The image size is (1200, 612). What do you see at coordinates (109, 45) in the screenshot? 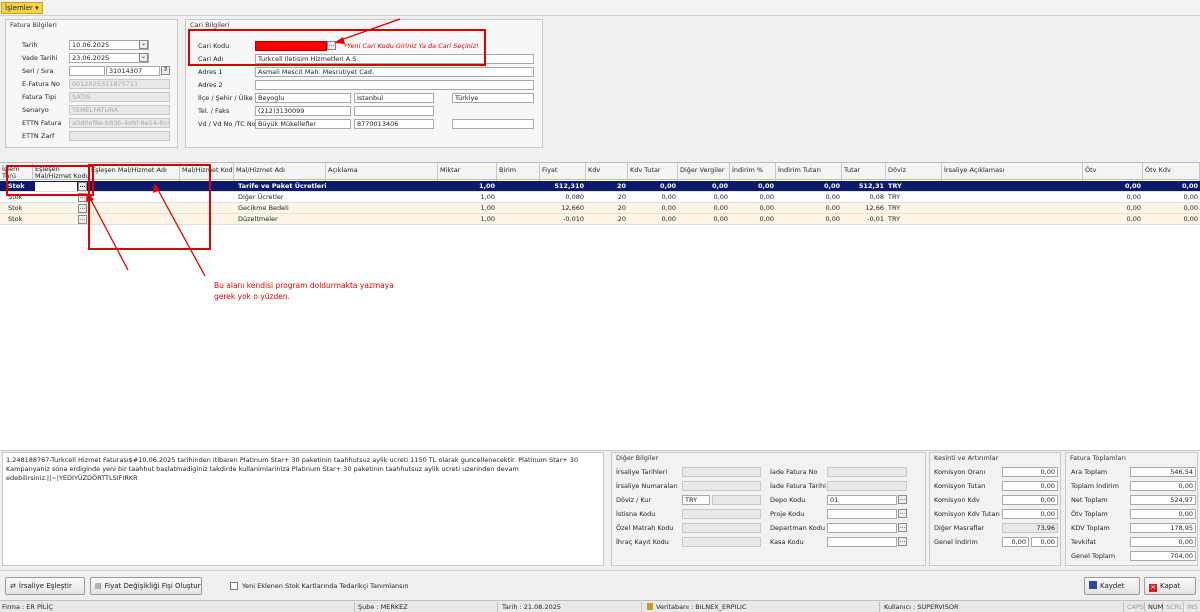
I see `tarih-field: 10.06.2025` at bounding box center [109, 45].